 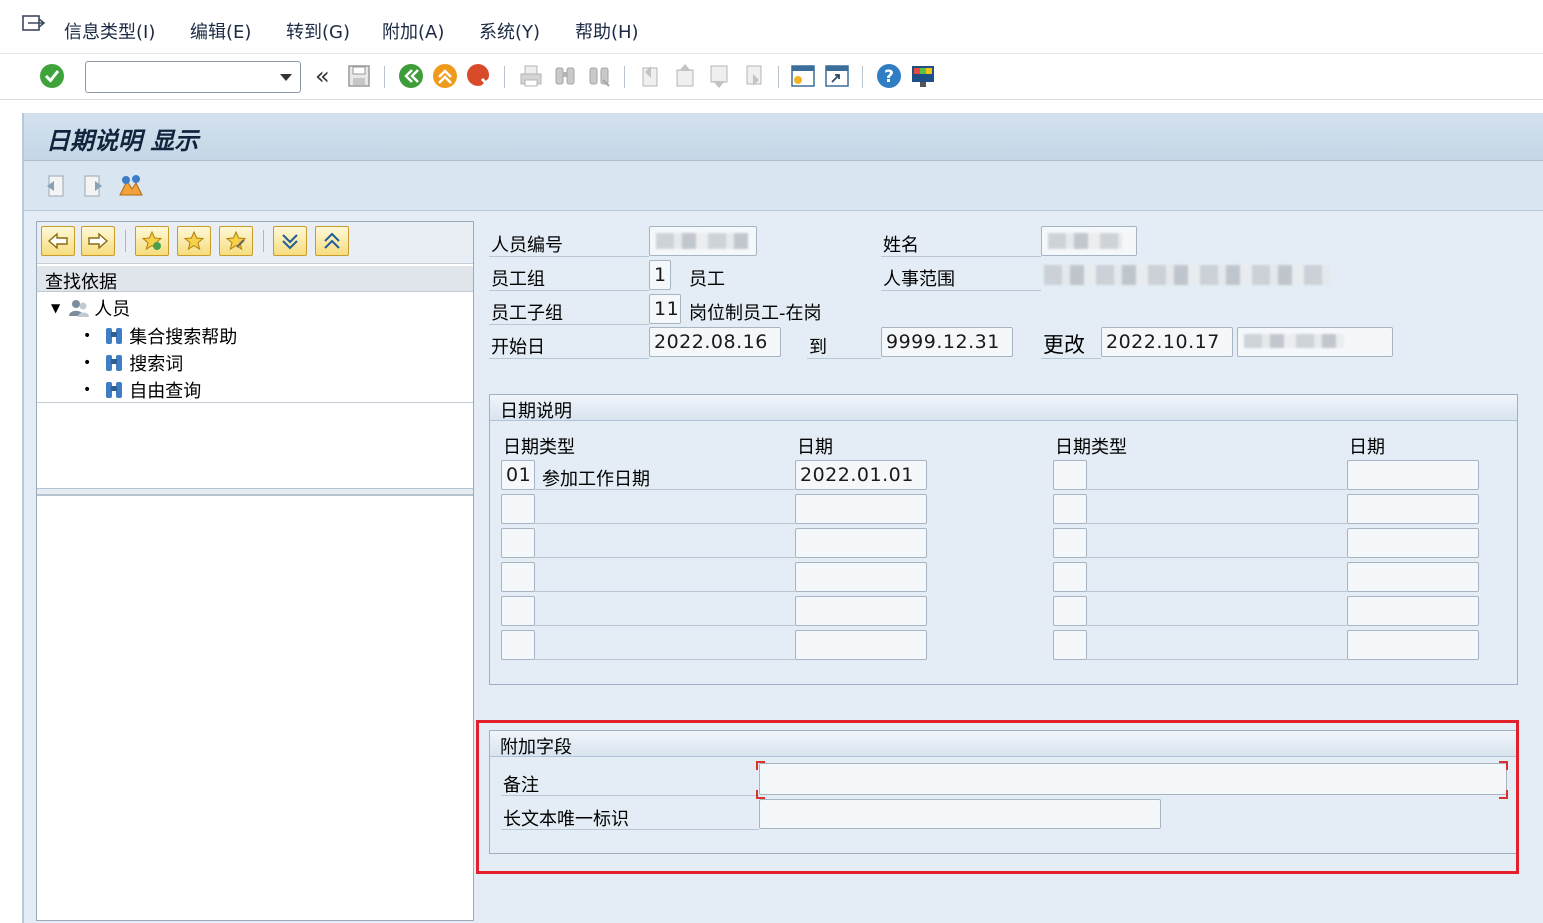 I want to click on name-field, so click(x=1089, y=241).